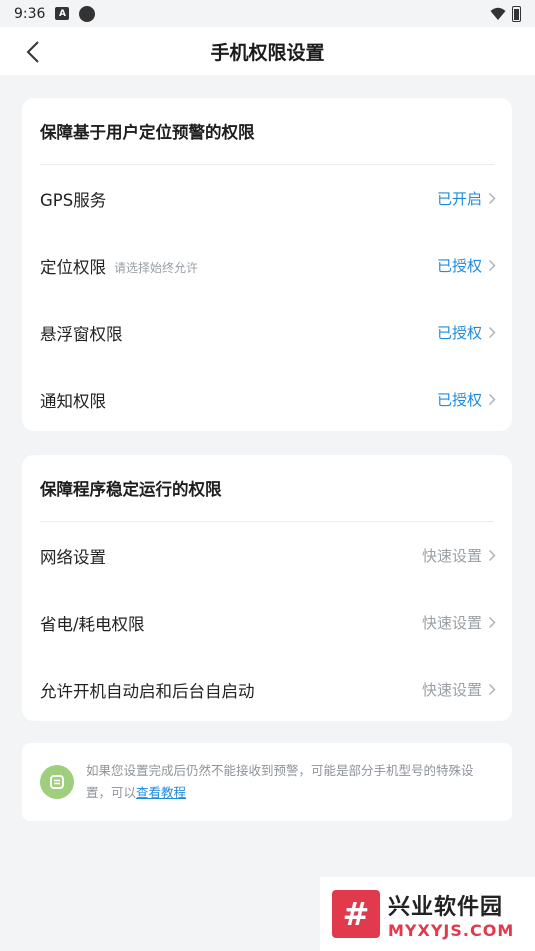  Describe the element at coordinates (516, 13) in the screenshot. I see `battery-icon` at that location.